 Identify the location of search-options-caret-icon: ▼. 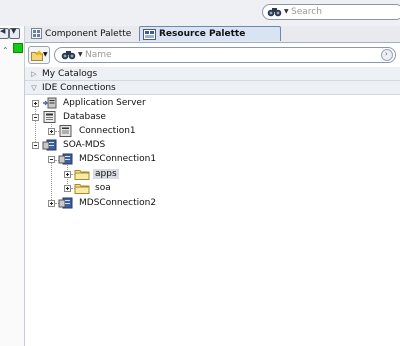
(286, 11).